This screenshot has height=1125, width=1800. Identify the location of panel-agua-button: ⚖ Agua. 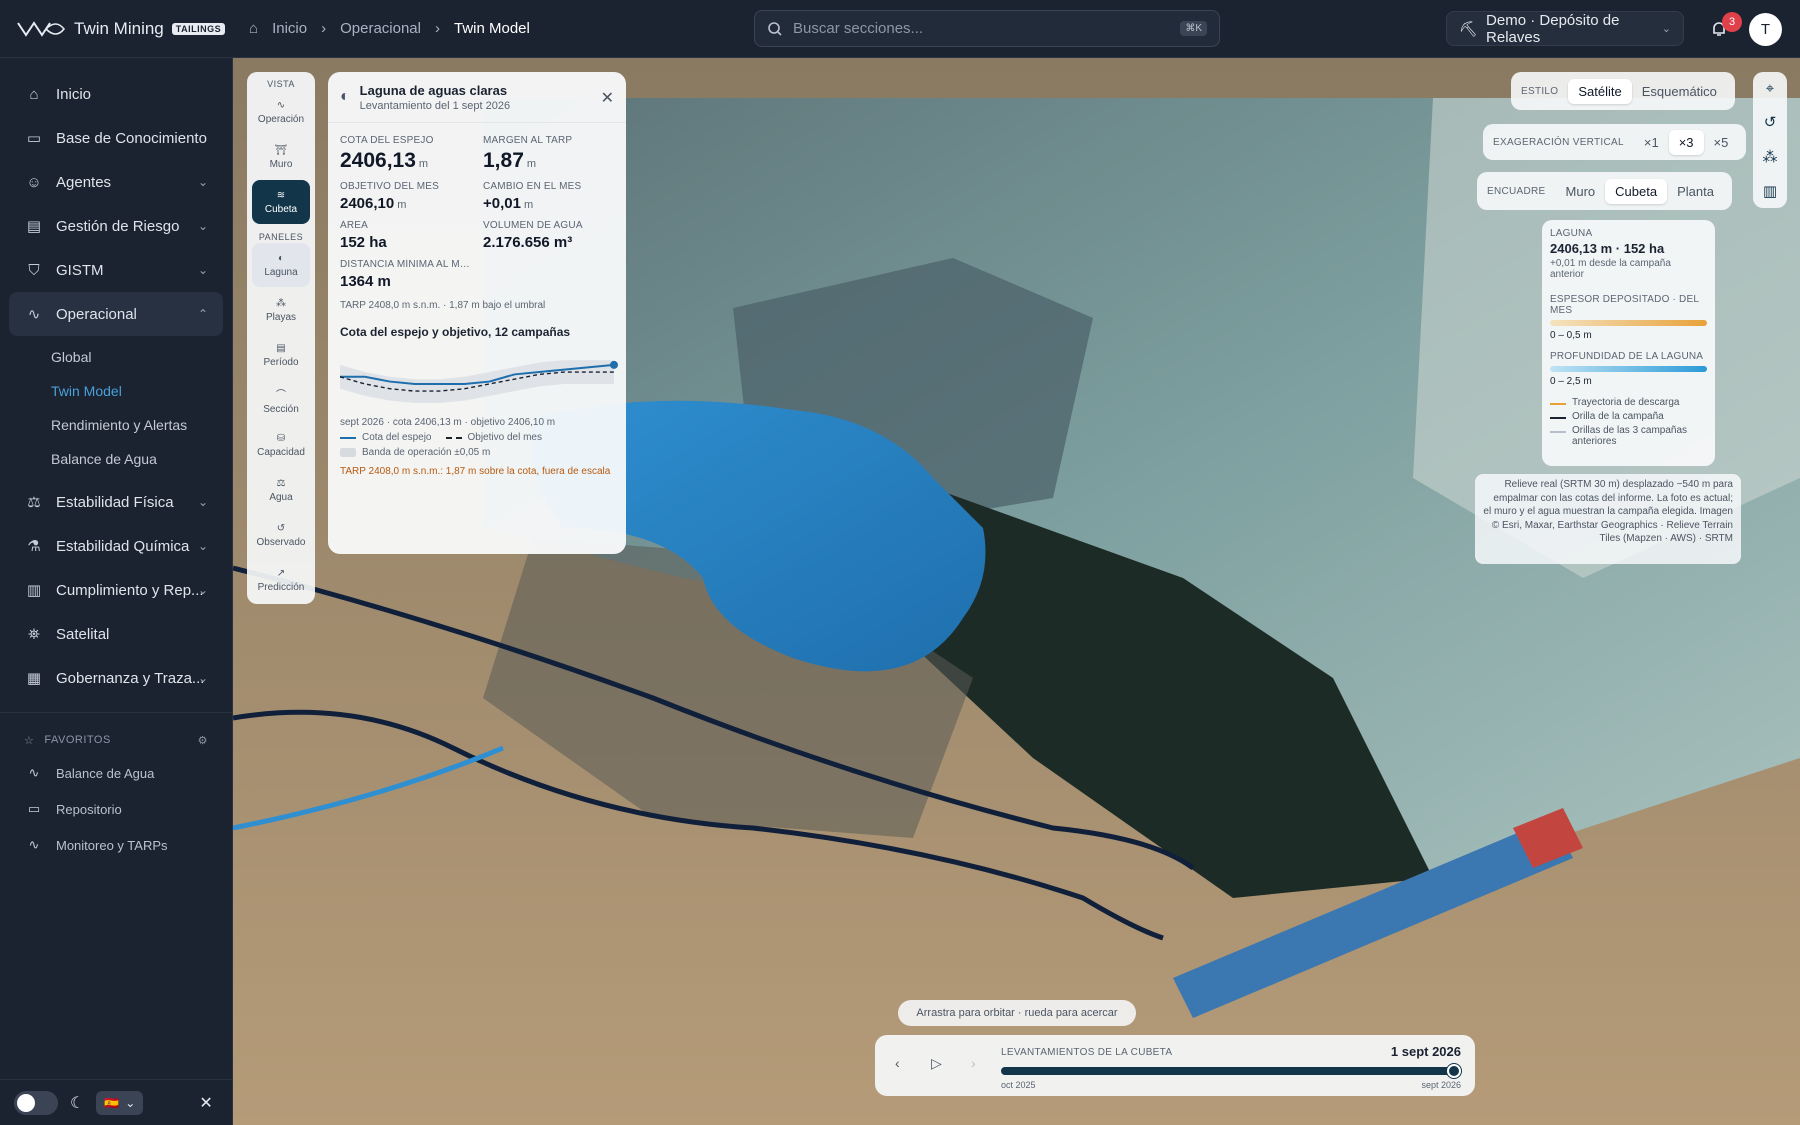
(281, 490).